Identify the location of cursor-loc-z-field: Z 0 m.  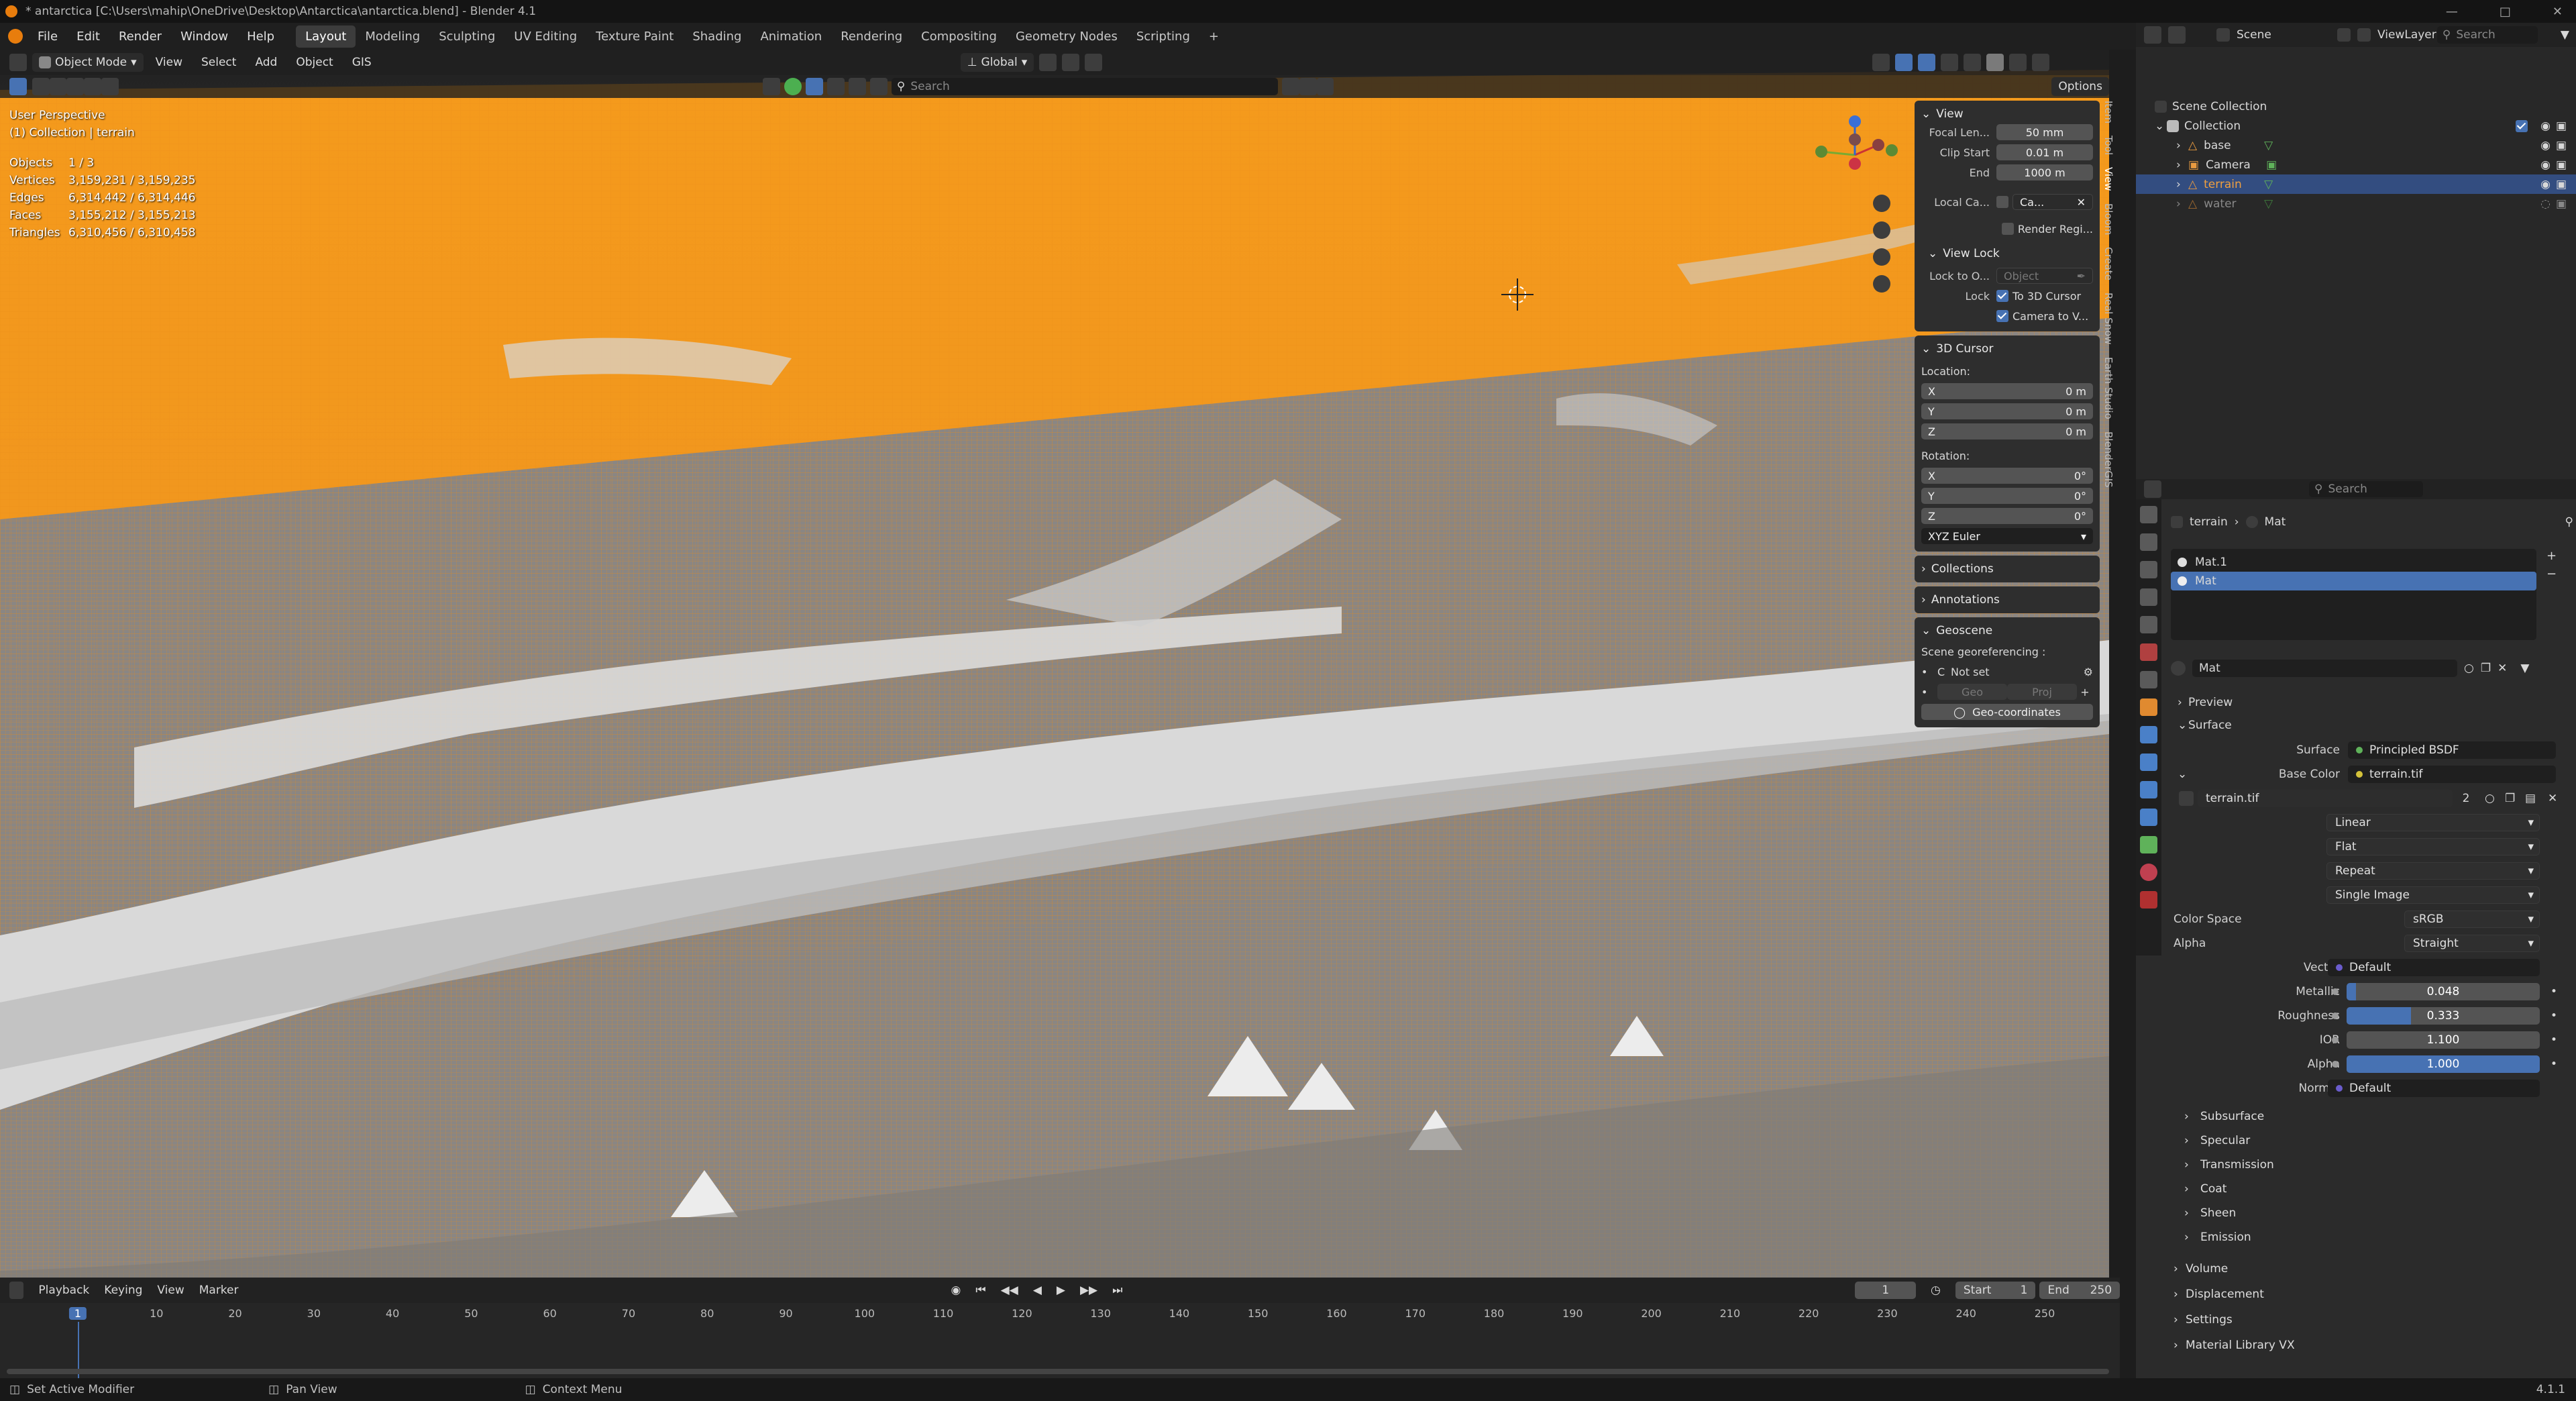
(2007, 431).